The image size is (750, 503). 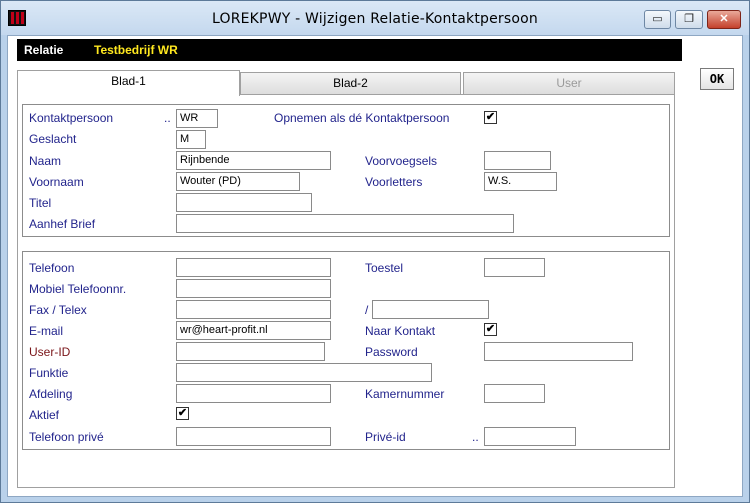 I want to click on naar-kontakt-checkbox: ✔, so click(x=490, y=329).